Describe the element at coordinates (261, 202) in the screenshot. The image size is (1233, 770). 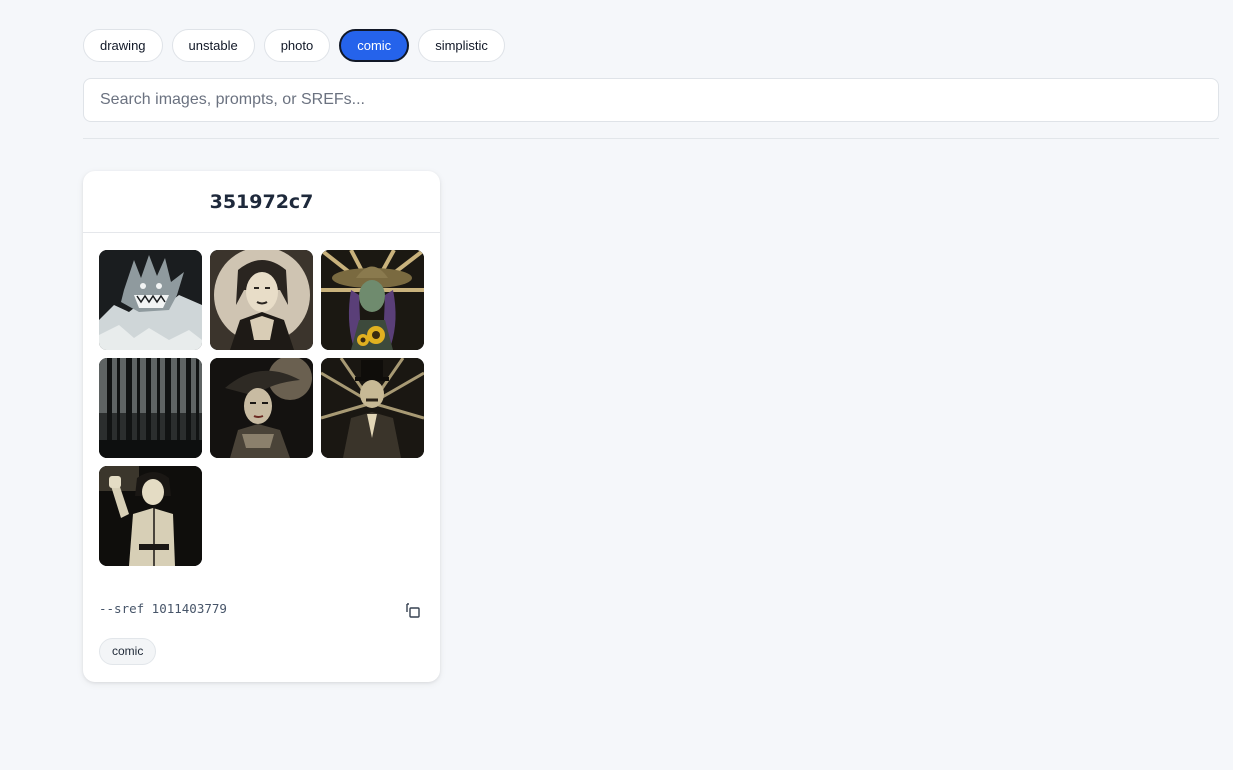
I see `card-title: 351972c7` at that location.